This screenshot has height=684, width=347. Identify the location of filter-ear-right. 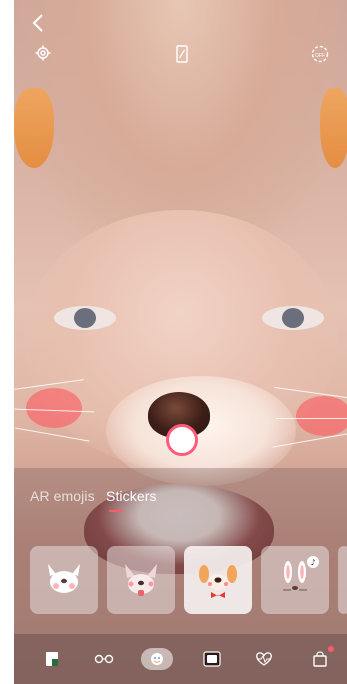
(333, 128).